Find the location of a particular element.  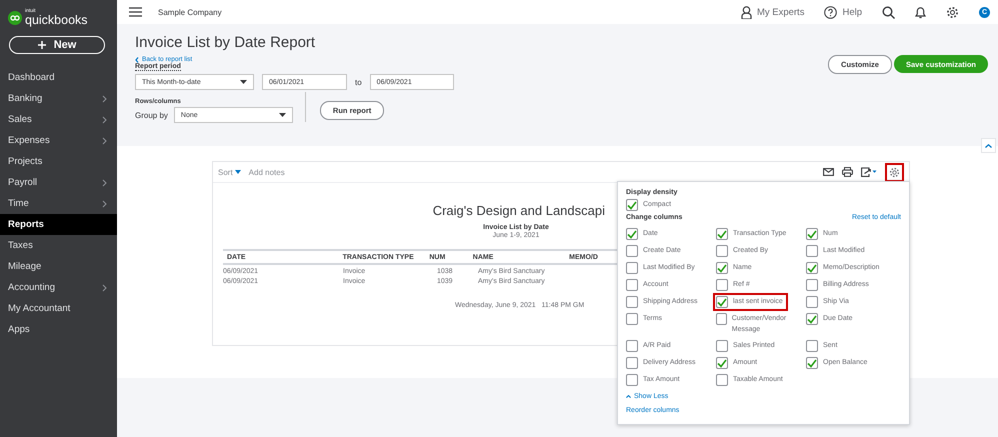

sidebar-item: Apps is located at coordinates (58, 329).